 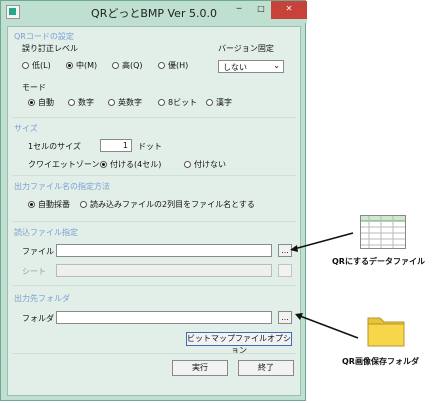 What do you see at coordinates (380, 361) in the screenshot?
I see `save-folder-annotation: QR画像保存フォルダ` at bounding box center [380, 361].